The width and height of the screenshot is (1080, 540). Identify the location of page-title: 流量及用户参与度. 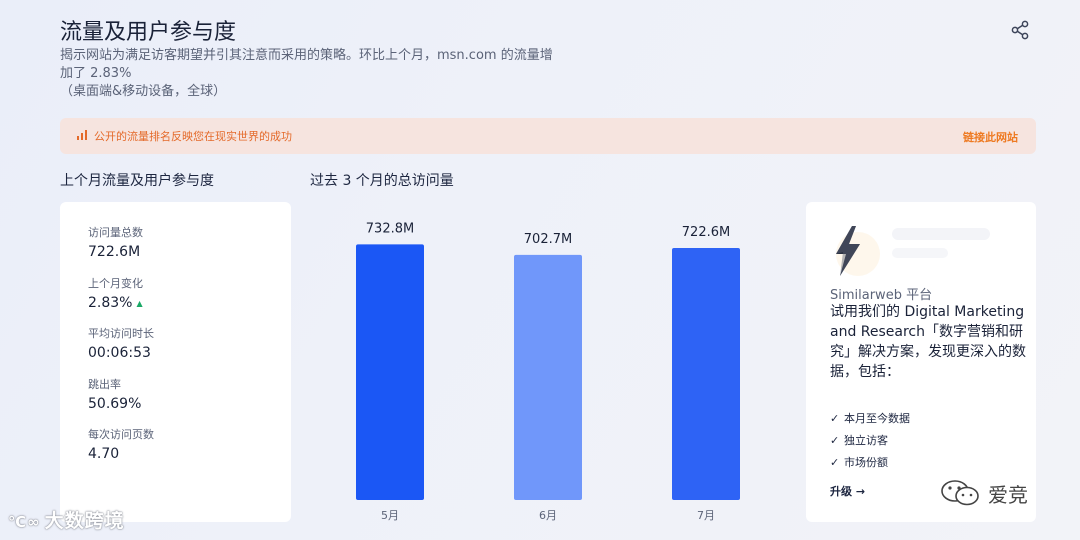
(148, 32).